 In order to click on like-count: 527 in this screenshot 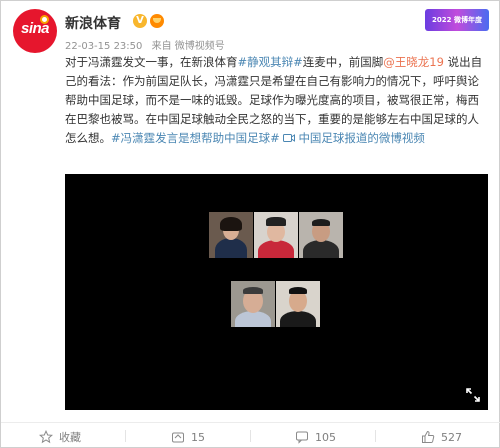, I will do `click(451, 437)`.